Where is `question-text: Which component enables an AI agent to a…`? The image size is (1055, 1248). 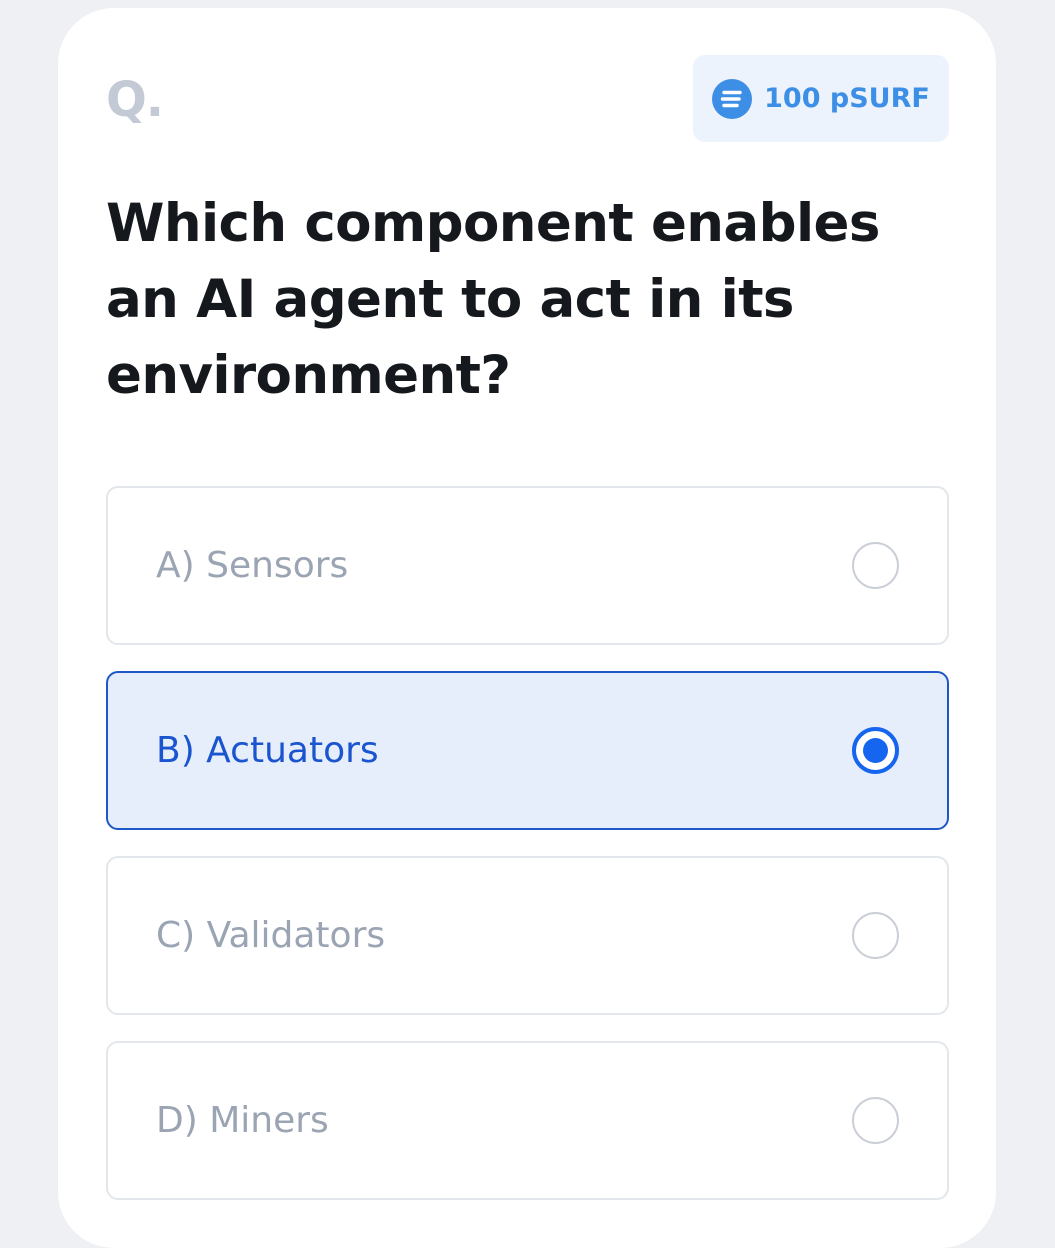 question-text: Which component enables an AI agent to a… is located at coordinates (493, 299).